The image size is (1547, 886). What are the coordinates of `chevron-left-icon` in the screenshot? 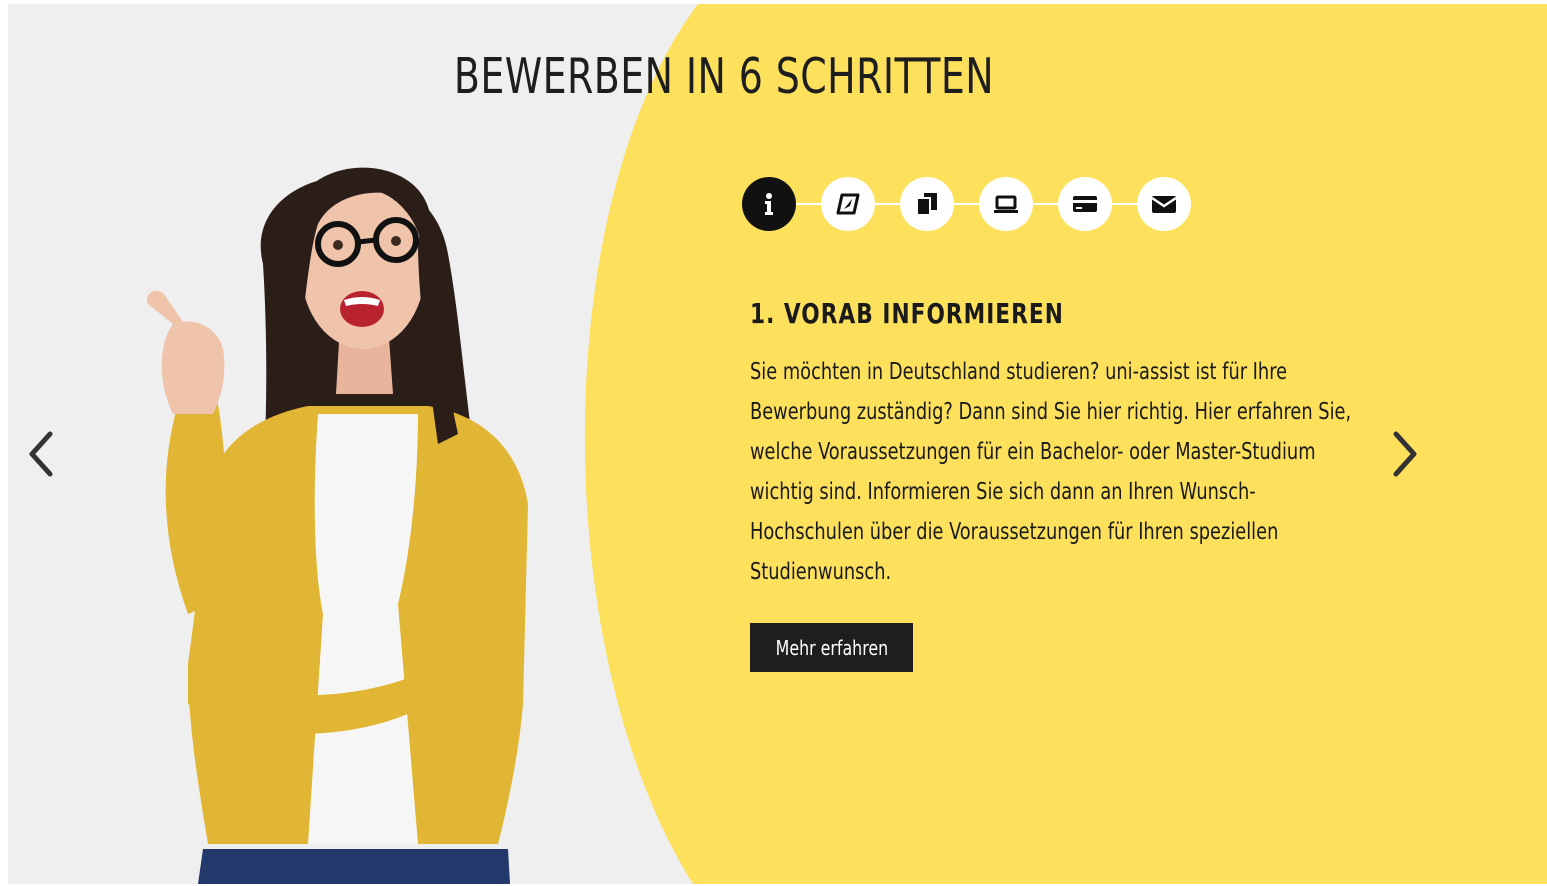 It's located at (41, 454).